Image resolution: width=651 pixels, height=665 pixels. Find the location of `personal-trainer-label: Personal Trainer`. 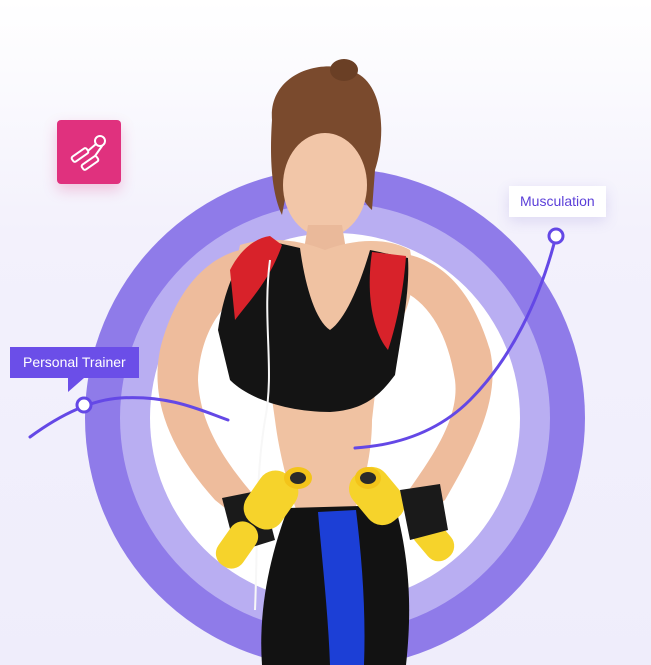

personal-trainer-label: Personal Trainer is located at coordinates (74, 369).